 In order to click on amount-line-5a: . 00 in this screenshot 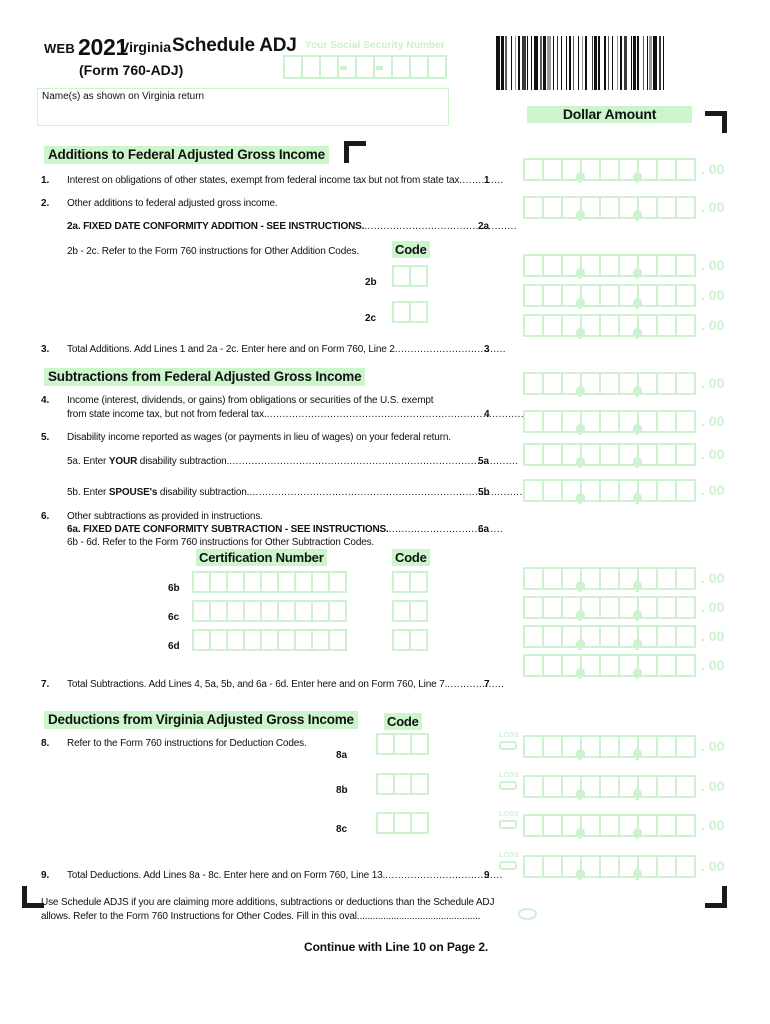, I will do `click(623, 421)`.